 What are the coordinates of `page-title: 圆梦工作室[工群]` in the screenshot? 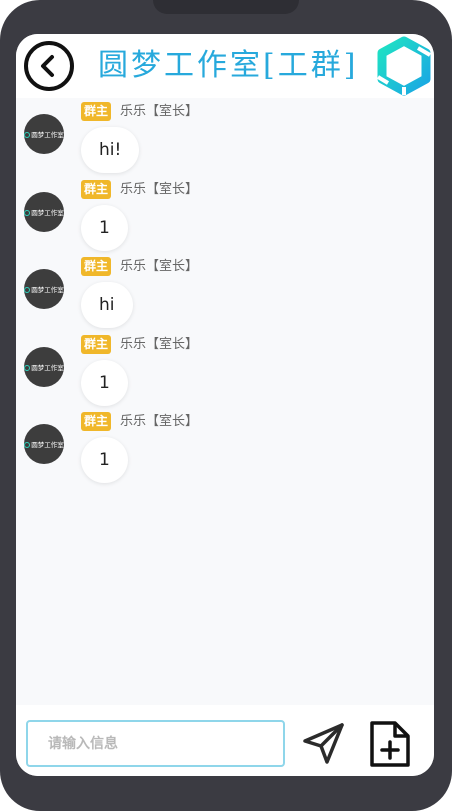 It's located at (228, 65).